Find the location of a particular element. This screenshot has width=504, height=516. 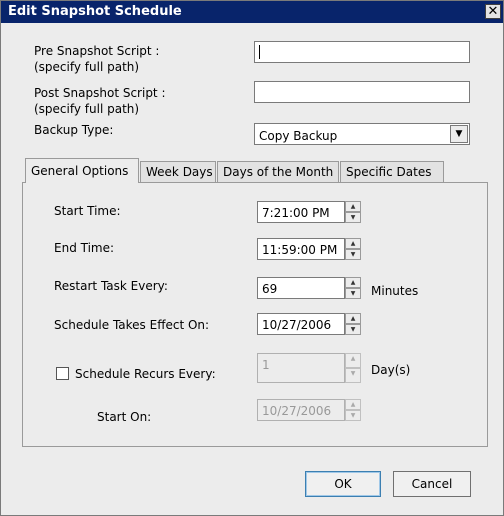

restart-task-input: 69 is located at coordinates (301, 288).